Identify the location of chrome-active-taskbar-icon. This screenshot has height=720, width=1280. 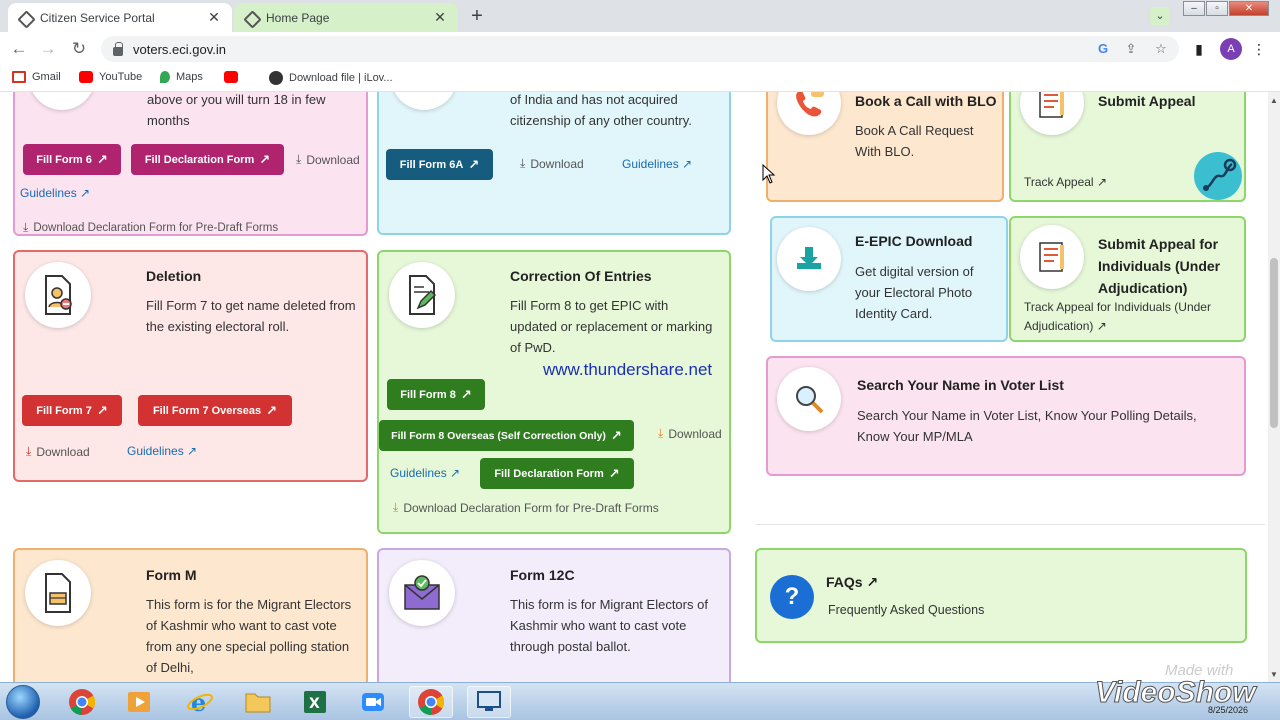
(431, 702).